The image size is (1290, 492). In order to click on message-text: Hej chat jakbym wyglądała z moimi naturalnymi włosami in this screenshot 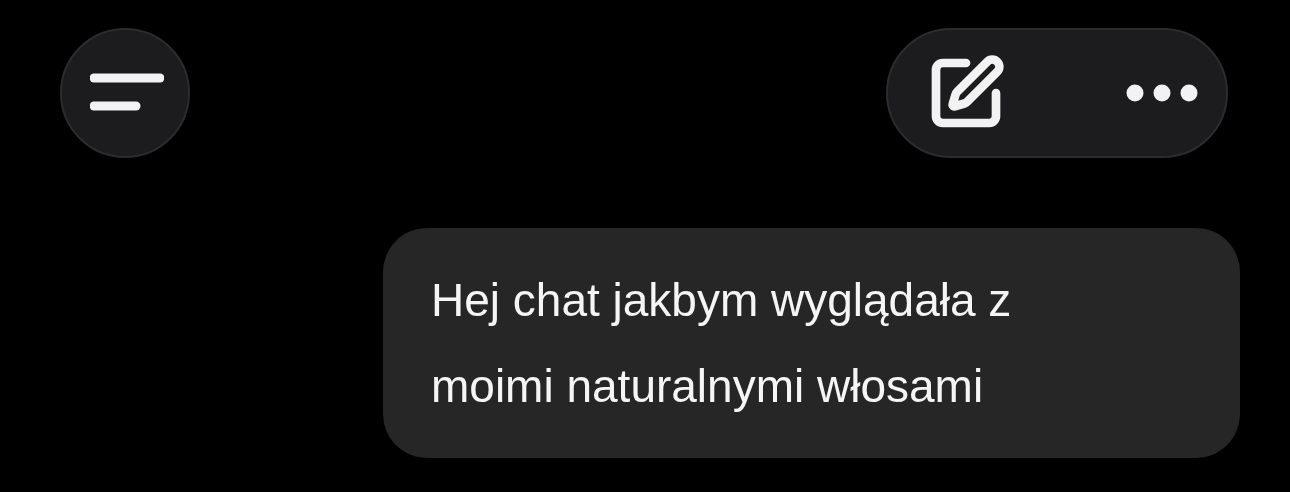, I will do `click(722, 343)`.